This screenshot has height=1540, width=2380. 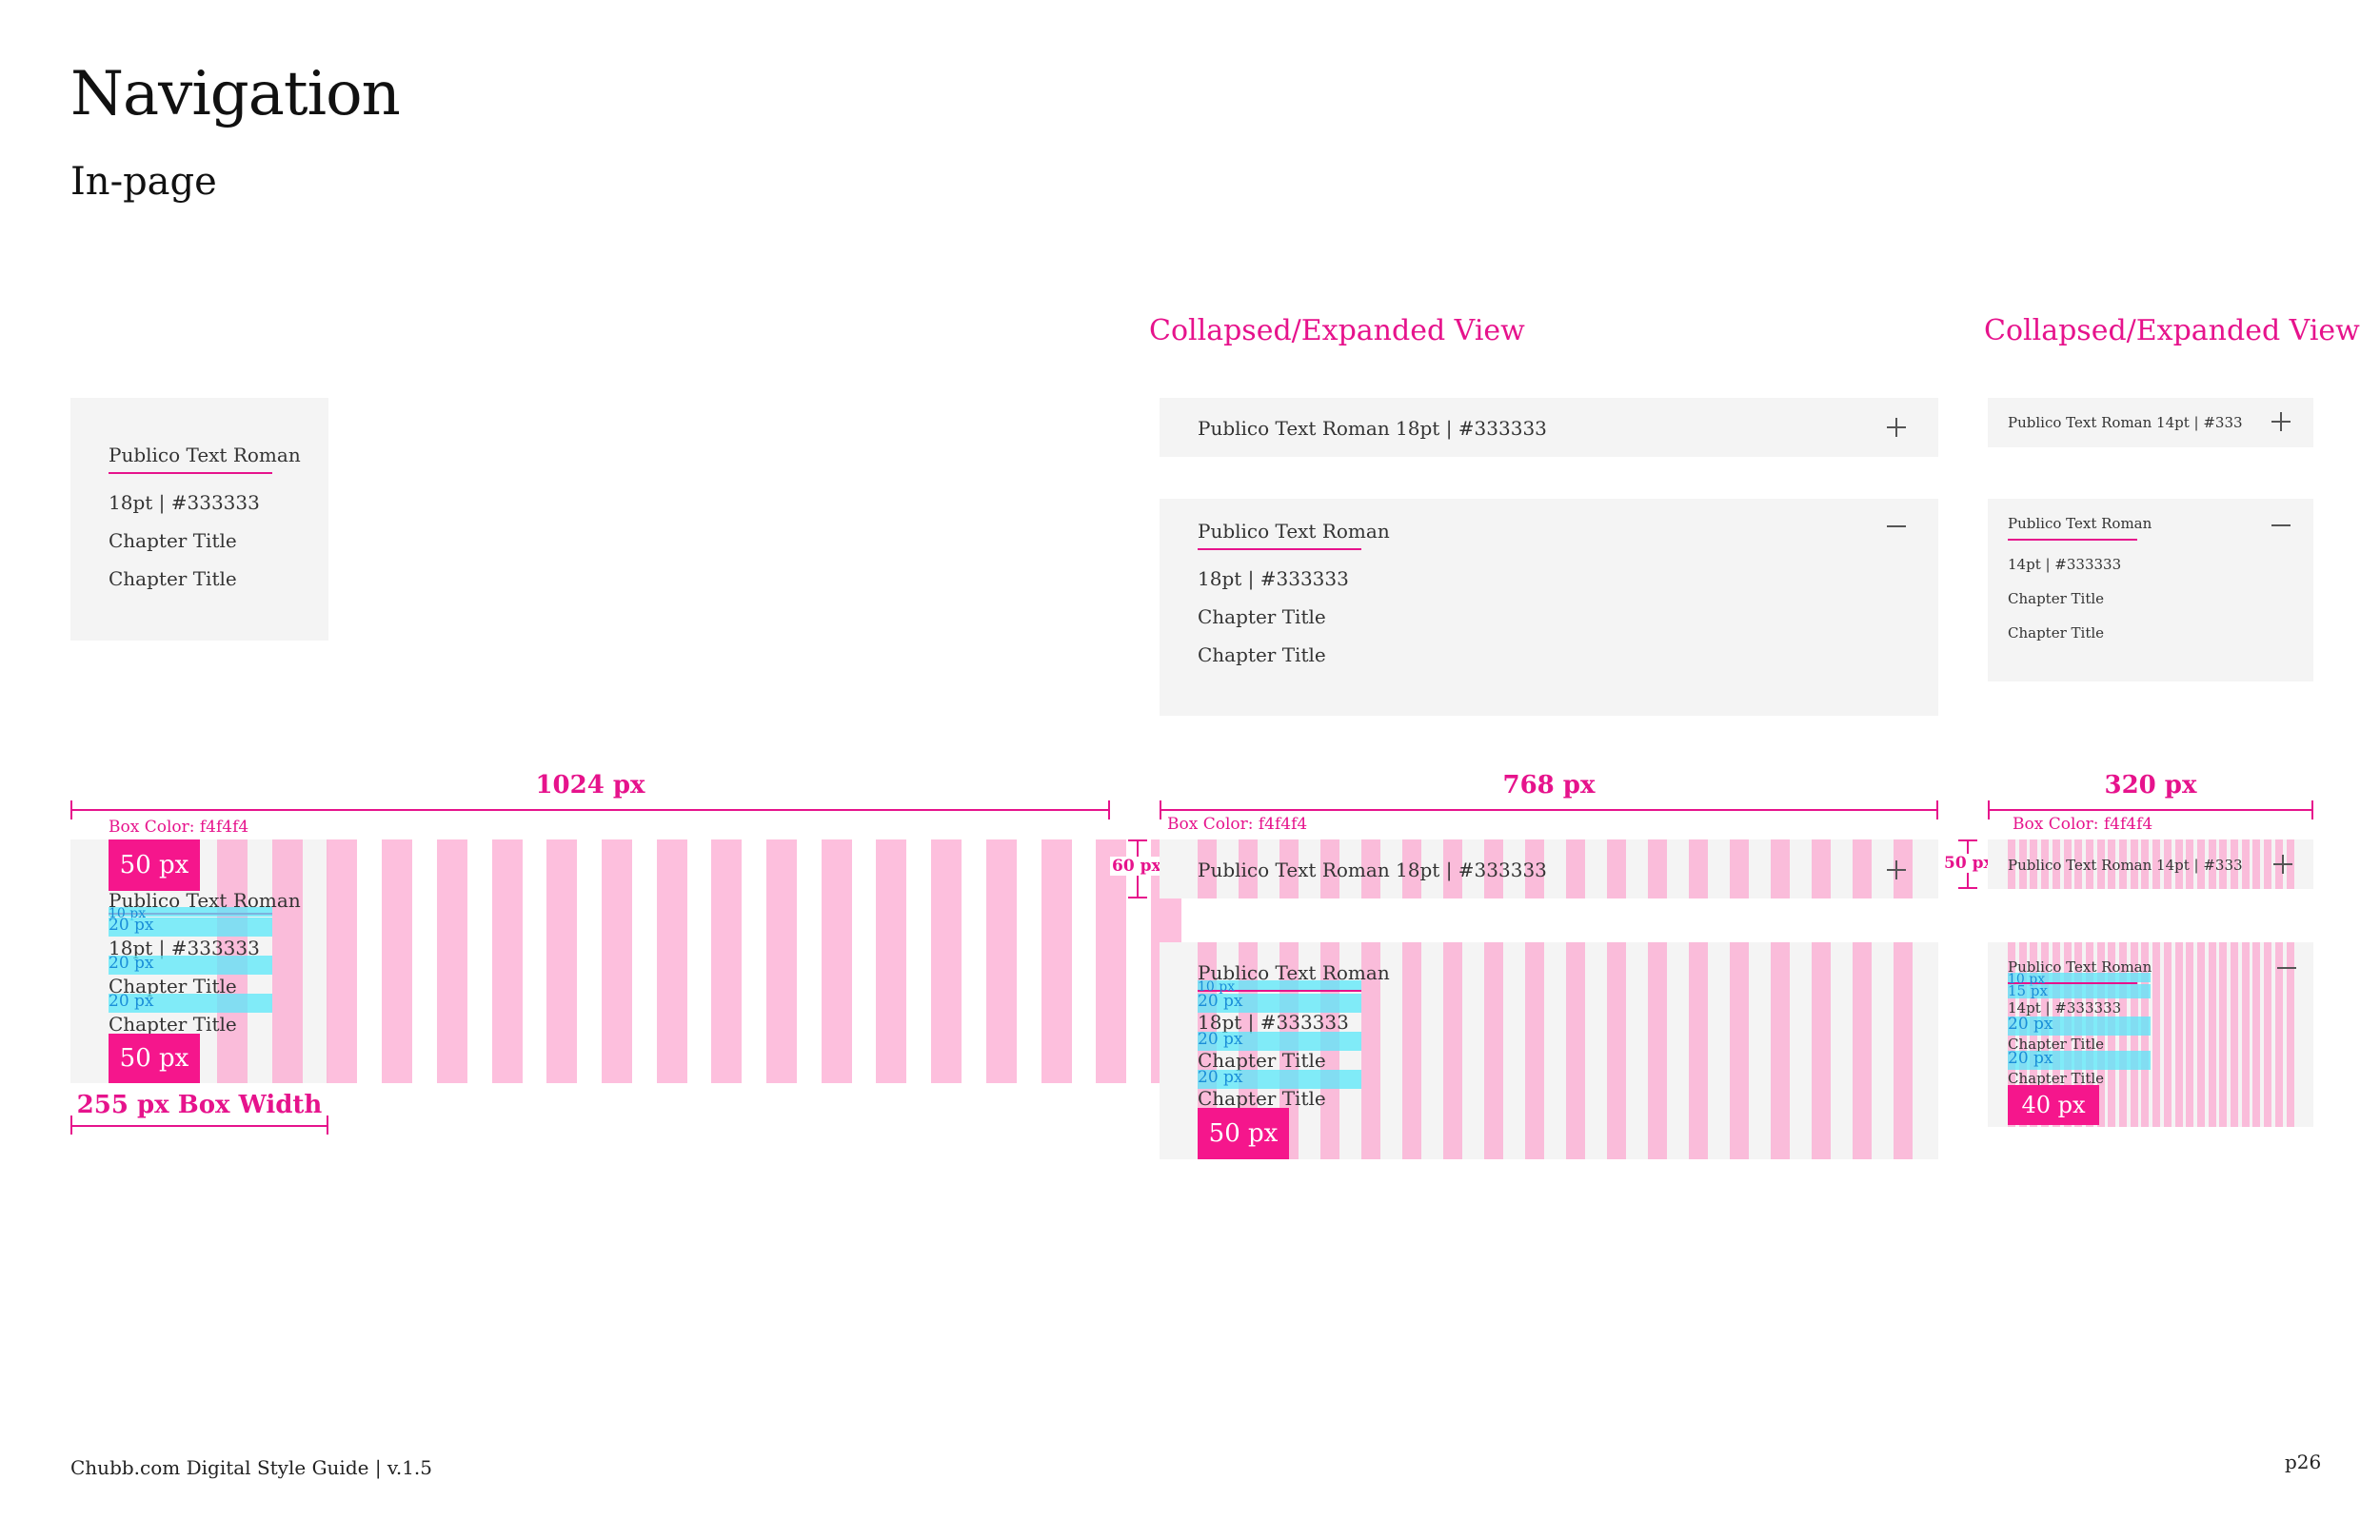 What do you see at coordinates (1279, 549) in the screenshot?
I see `tablet-expanded-underline` at bounding box center [1279, 549].